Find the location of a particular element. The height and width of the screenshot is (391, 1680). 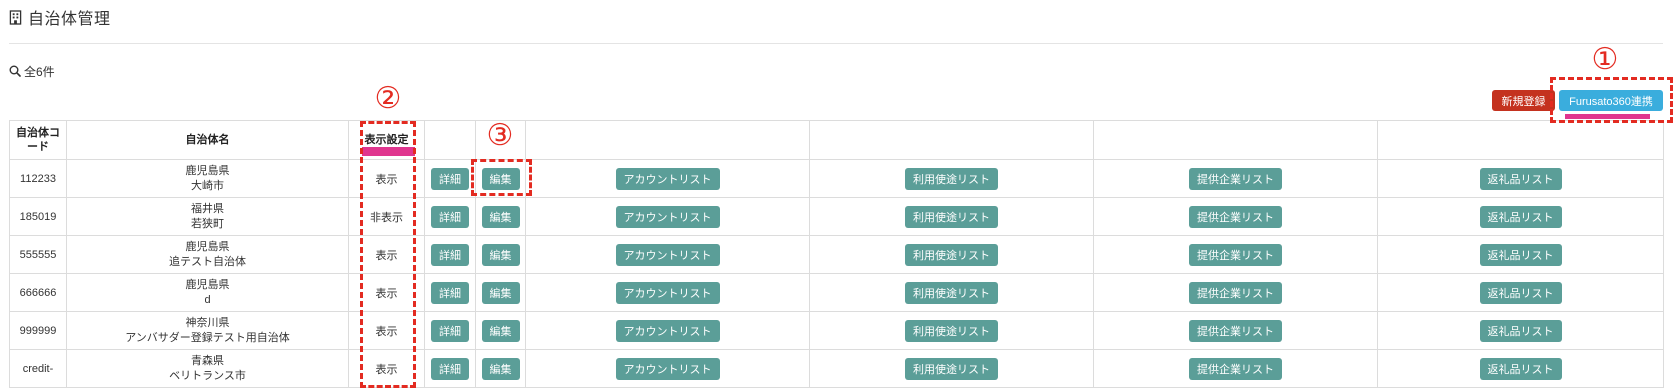

prefecture-label: 福井県 is located at coordinates (207, 208).